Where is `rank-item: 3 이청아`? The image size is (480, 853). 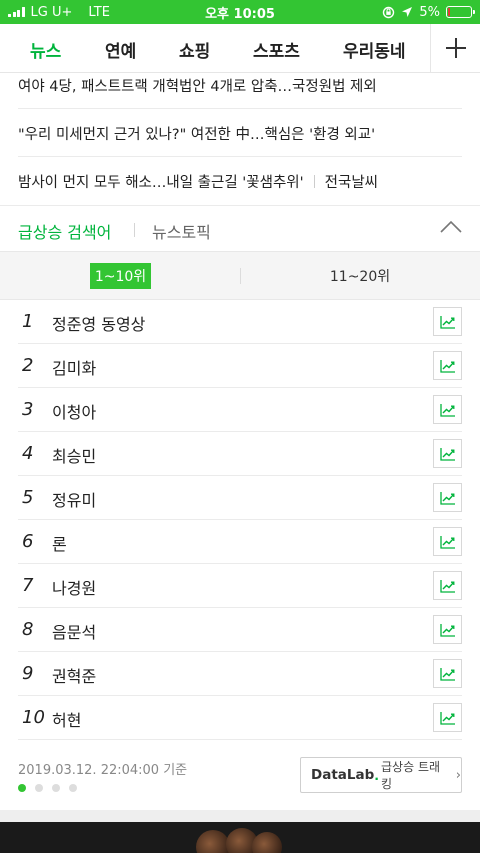 rank-item: 3 이청아 is located at coordinates (240, 410).